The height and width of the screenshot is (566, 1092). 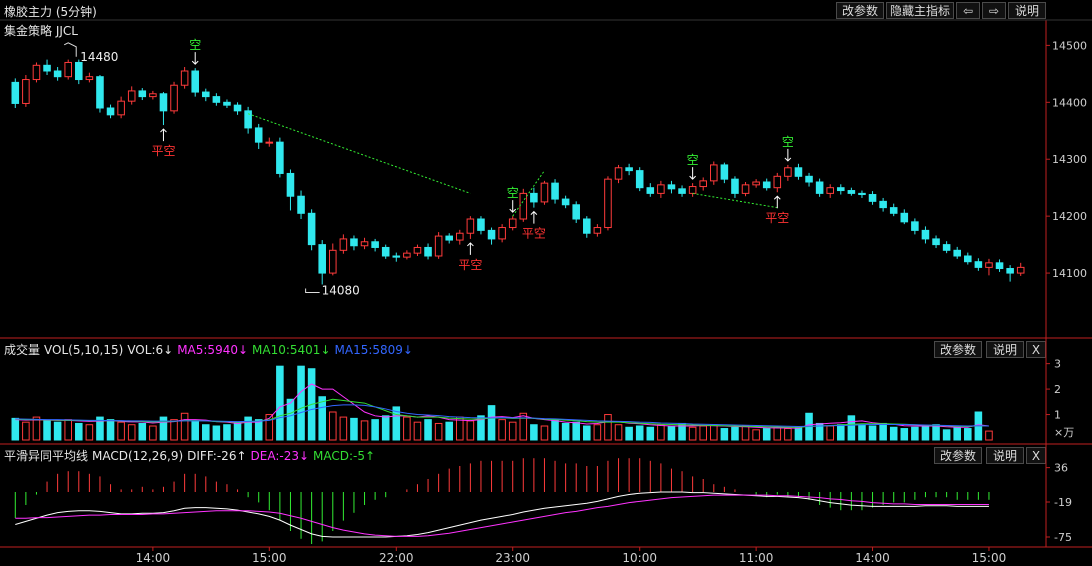 What do you see at coordinates (312, 290) in the screenshot?
I see `low-label-pointer` at bounding box center [312, 290].